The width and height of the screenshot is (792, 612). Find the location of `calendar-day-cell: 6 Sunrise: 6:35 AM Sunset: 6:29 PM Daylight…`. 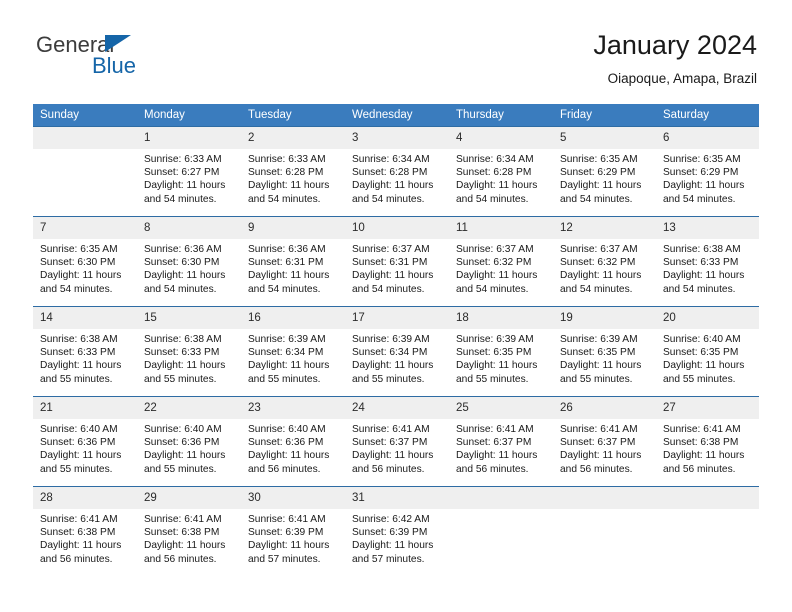

calendar-day-cell: 6 Sunrise: 6:35 AM Sunset: 6:29 PM Daylight… is located at coordinates (707, 171).